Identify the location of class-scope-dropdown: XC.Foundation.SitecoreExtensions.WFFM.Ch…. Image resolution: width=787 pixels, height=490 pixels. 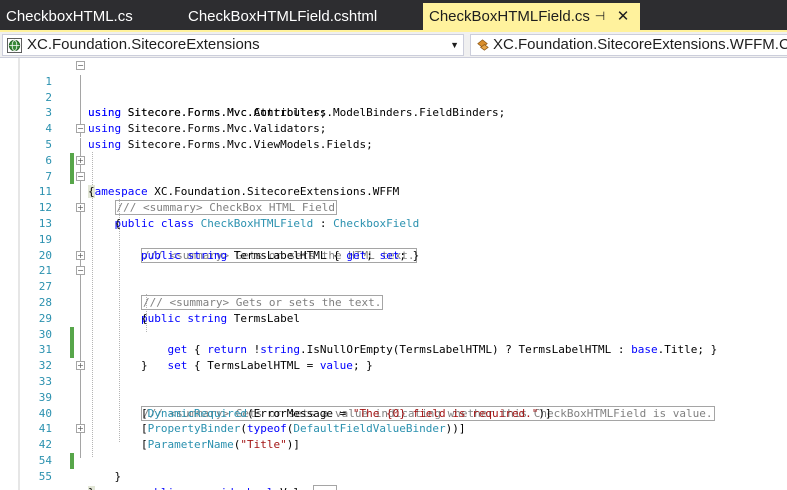
(628, 45).